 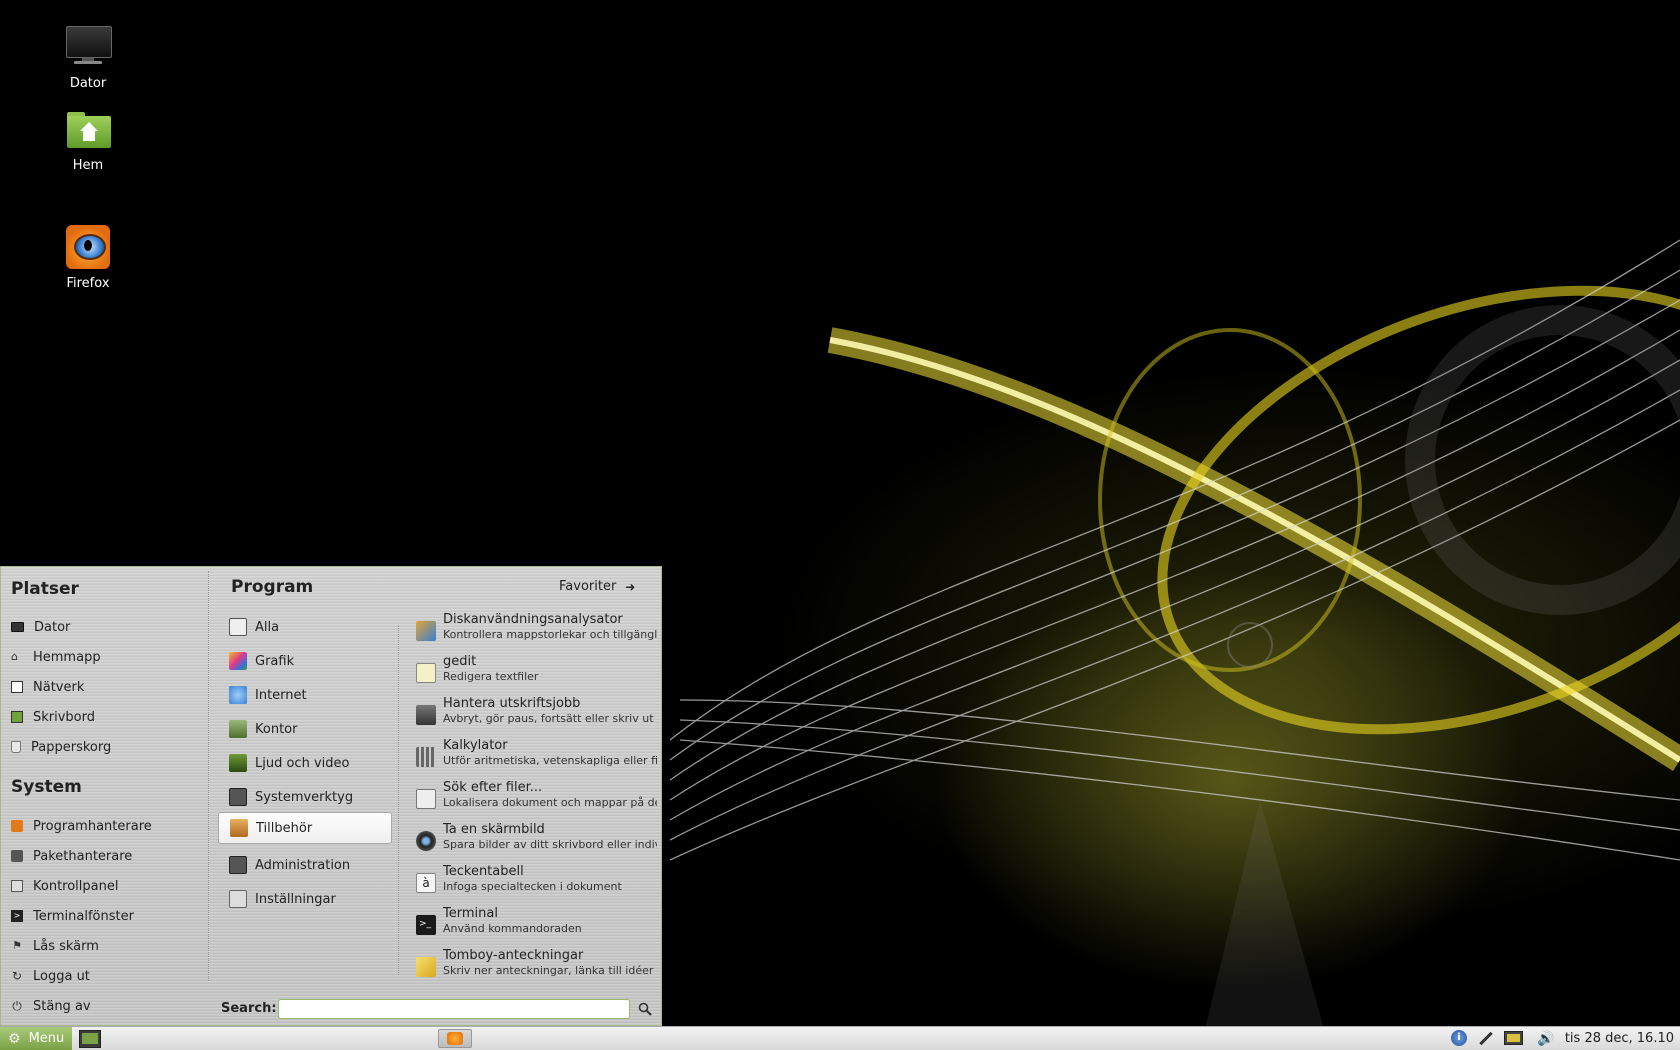 I want to click on printer-icon, so click(x=426, y=715).